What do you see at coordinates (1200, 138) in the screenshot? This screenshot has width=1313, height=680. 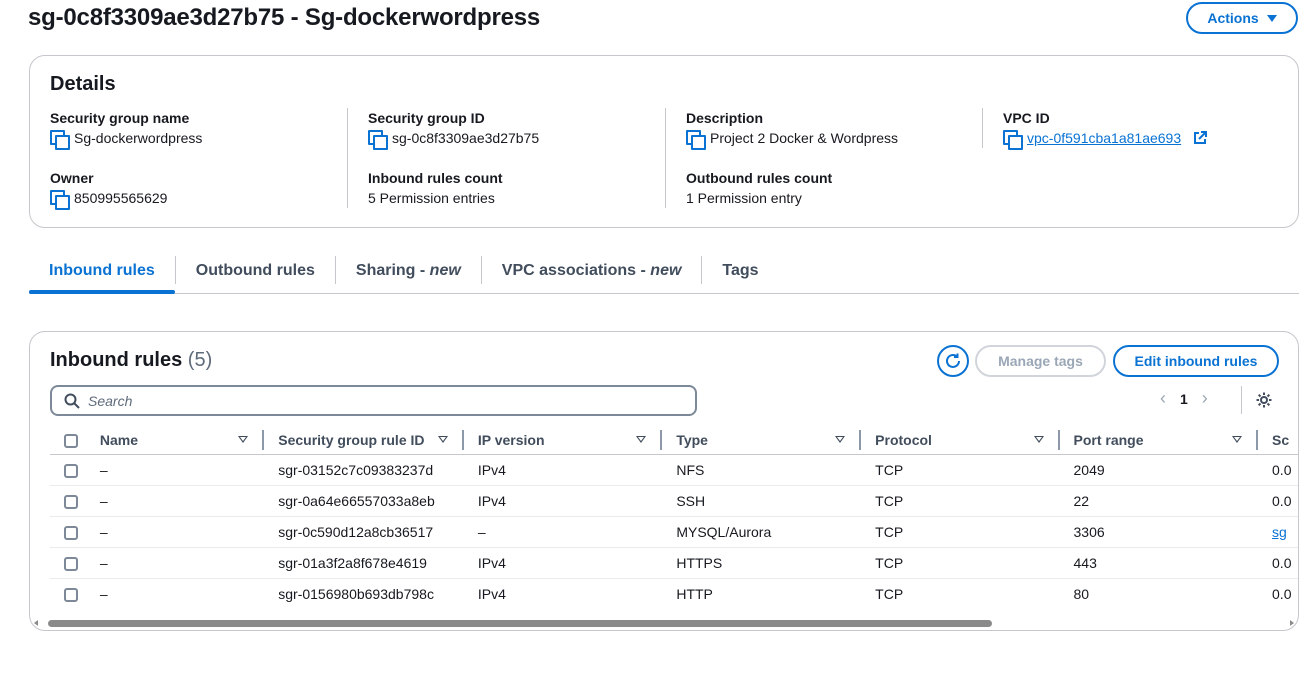 I see `external-link-icon` at bounding box center [1200, 138].